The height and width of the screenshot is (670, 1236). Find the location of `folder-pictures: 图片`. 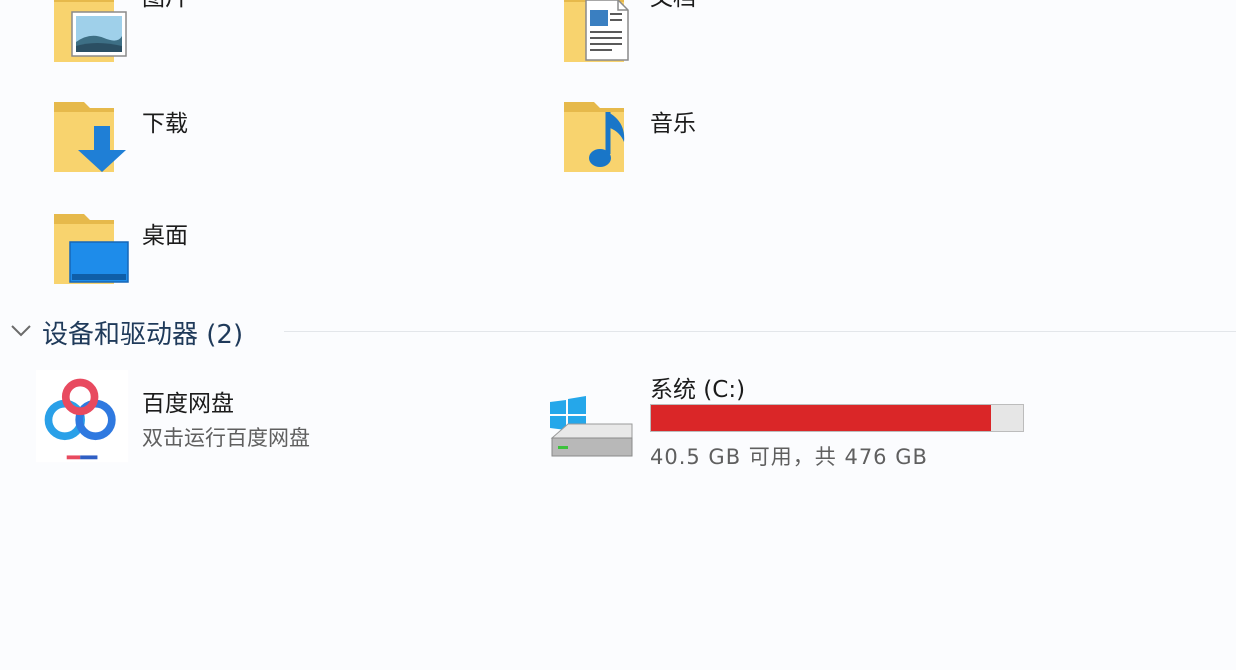

folder-pictures: 图片 is located at coordinates (170, 33).